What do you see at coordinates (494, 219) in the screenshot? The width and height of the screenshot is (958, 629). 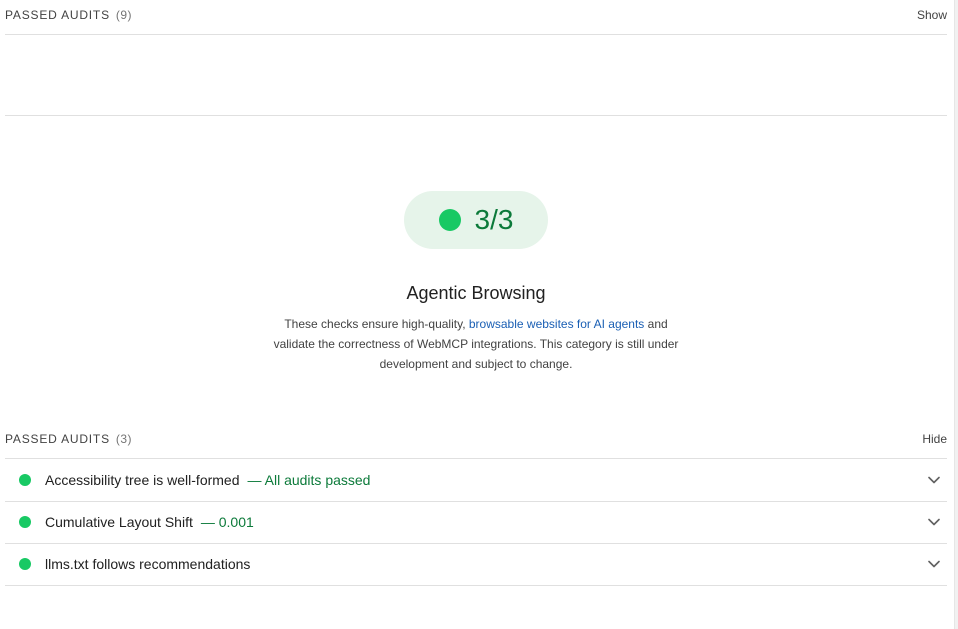 I see `score-value: 3/3` at bounding box center [494, 219].